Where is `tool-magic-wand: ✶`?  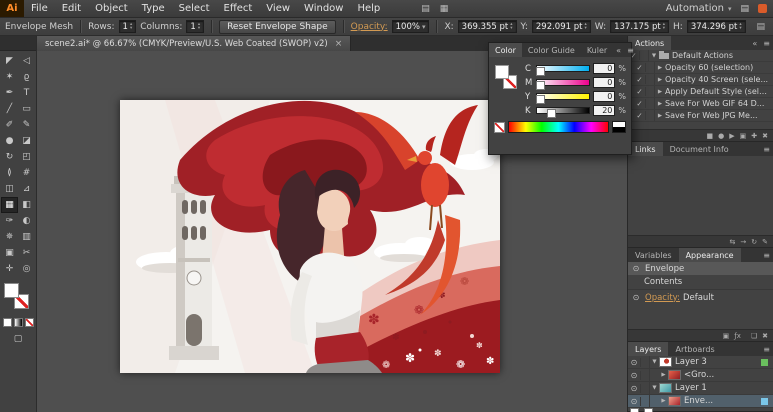
tool-magic-wand: ✶ is located at coordinates (9, 77).